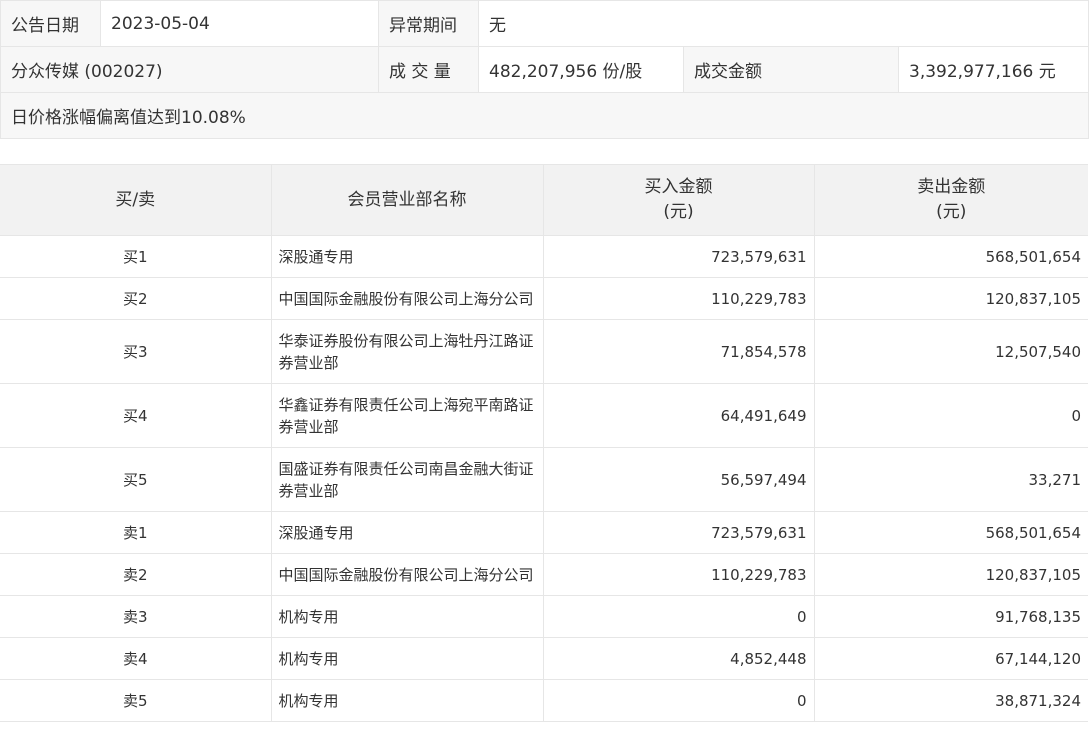  Describe the element at coordinates (951, 415) in the screenshot. I see `sell-amount-cell: 0` at that location.